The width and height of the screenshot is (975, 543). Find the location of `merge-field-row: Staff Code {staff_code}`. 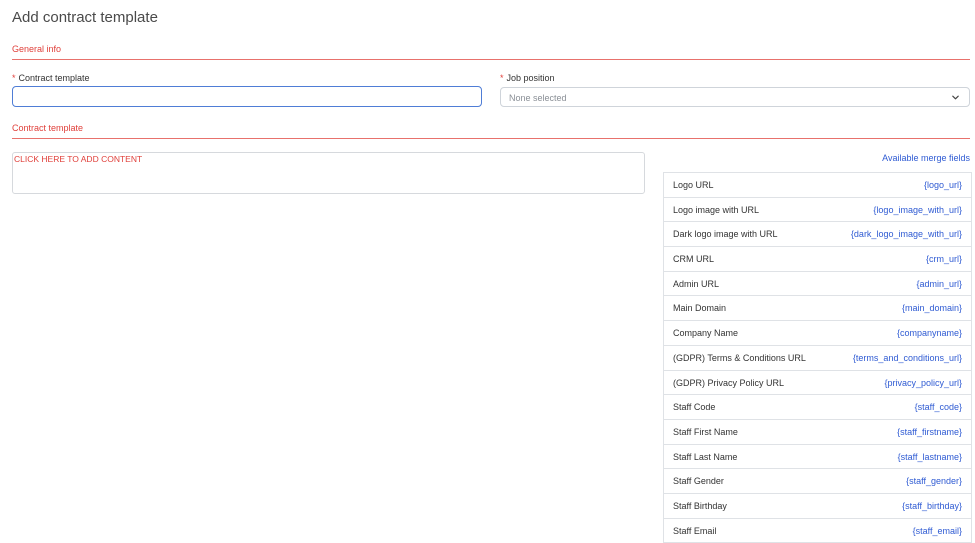

merge-field-row: Staff Code {staff_code} is located at coordinates (817, 407).